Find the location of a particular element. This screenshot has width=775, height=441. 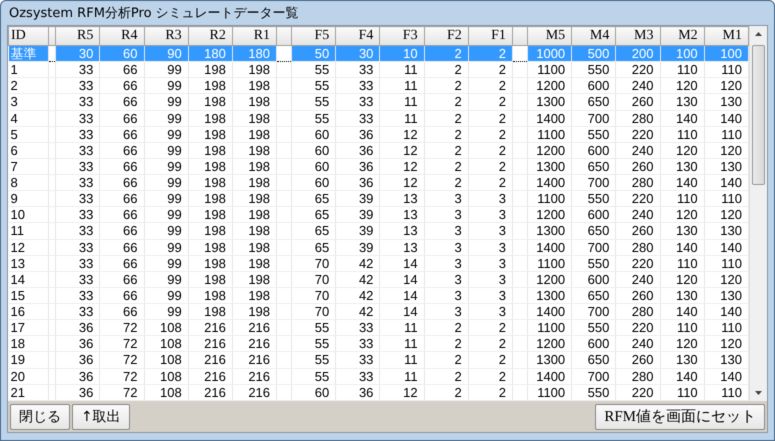

column-header: M2 is located at coordinates (682, 36).